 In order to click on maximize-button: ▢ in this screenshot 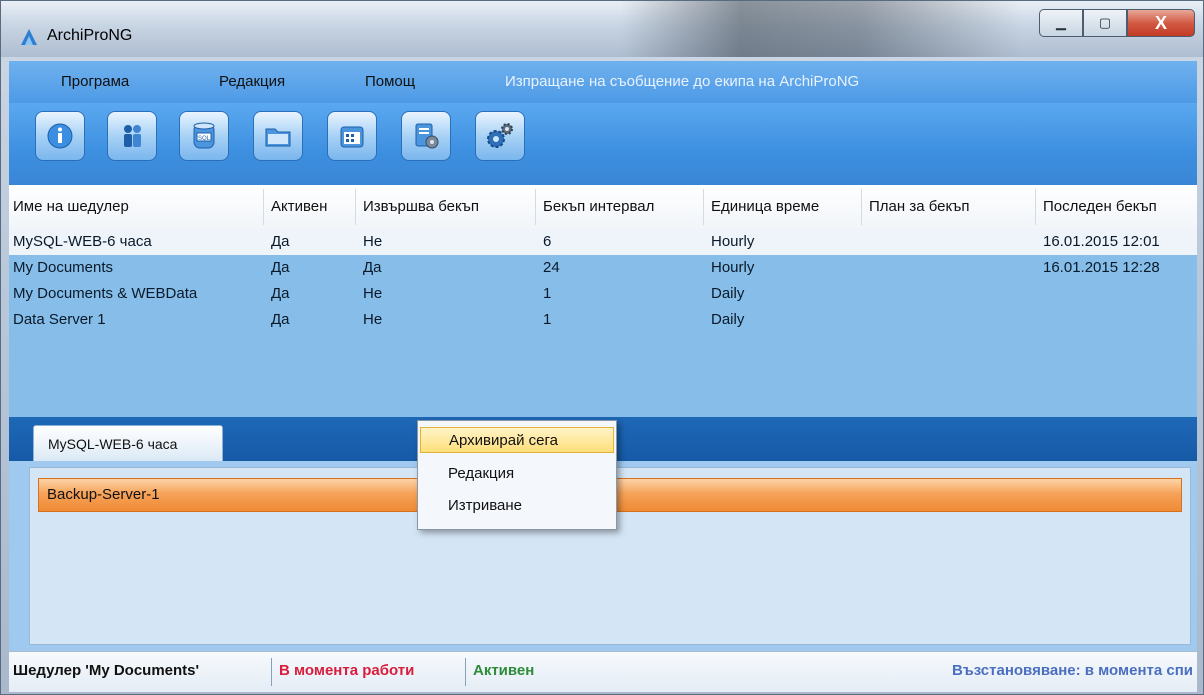, I will do `click(1105, 23)`.